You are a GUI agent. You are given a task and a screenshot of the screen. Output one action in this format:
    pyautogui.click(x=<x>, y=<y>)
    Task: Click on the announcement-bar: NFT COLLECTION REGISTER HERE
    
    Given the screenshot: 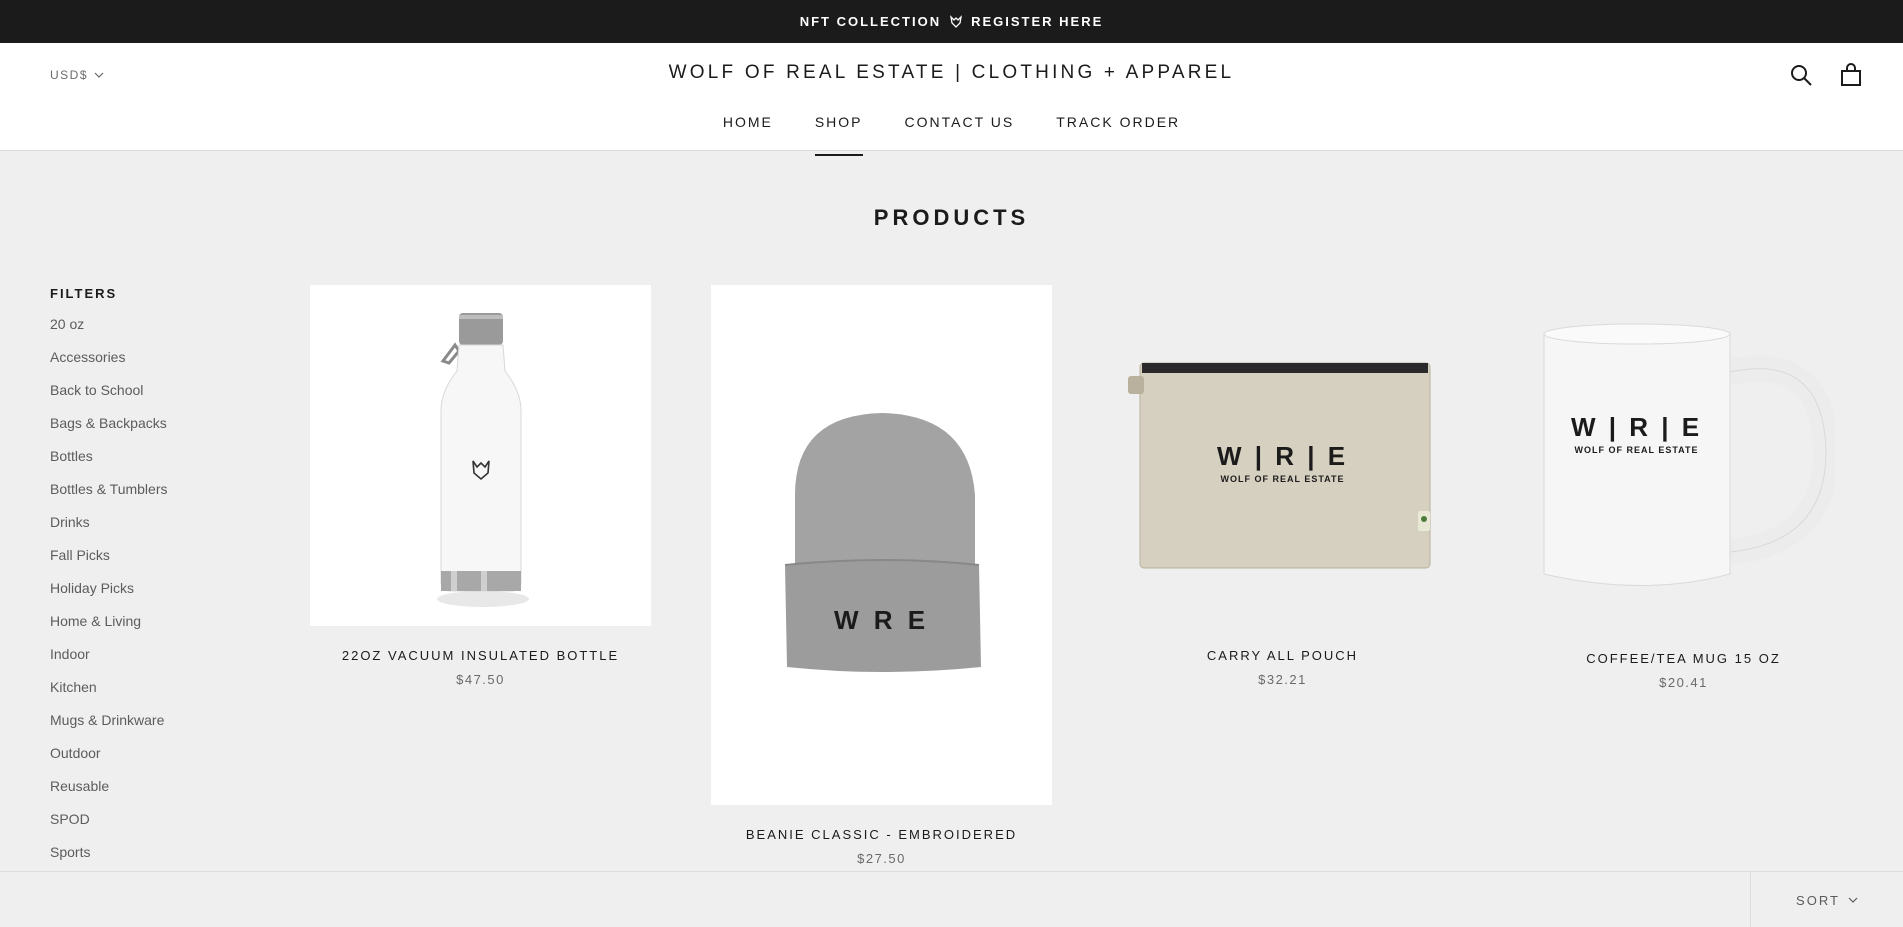 What is the action you would take?
    pyautogui.click(x=951, y=21)
    